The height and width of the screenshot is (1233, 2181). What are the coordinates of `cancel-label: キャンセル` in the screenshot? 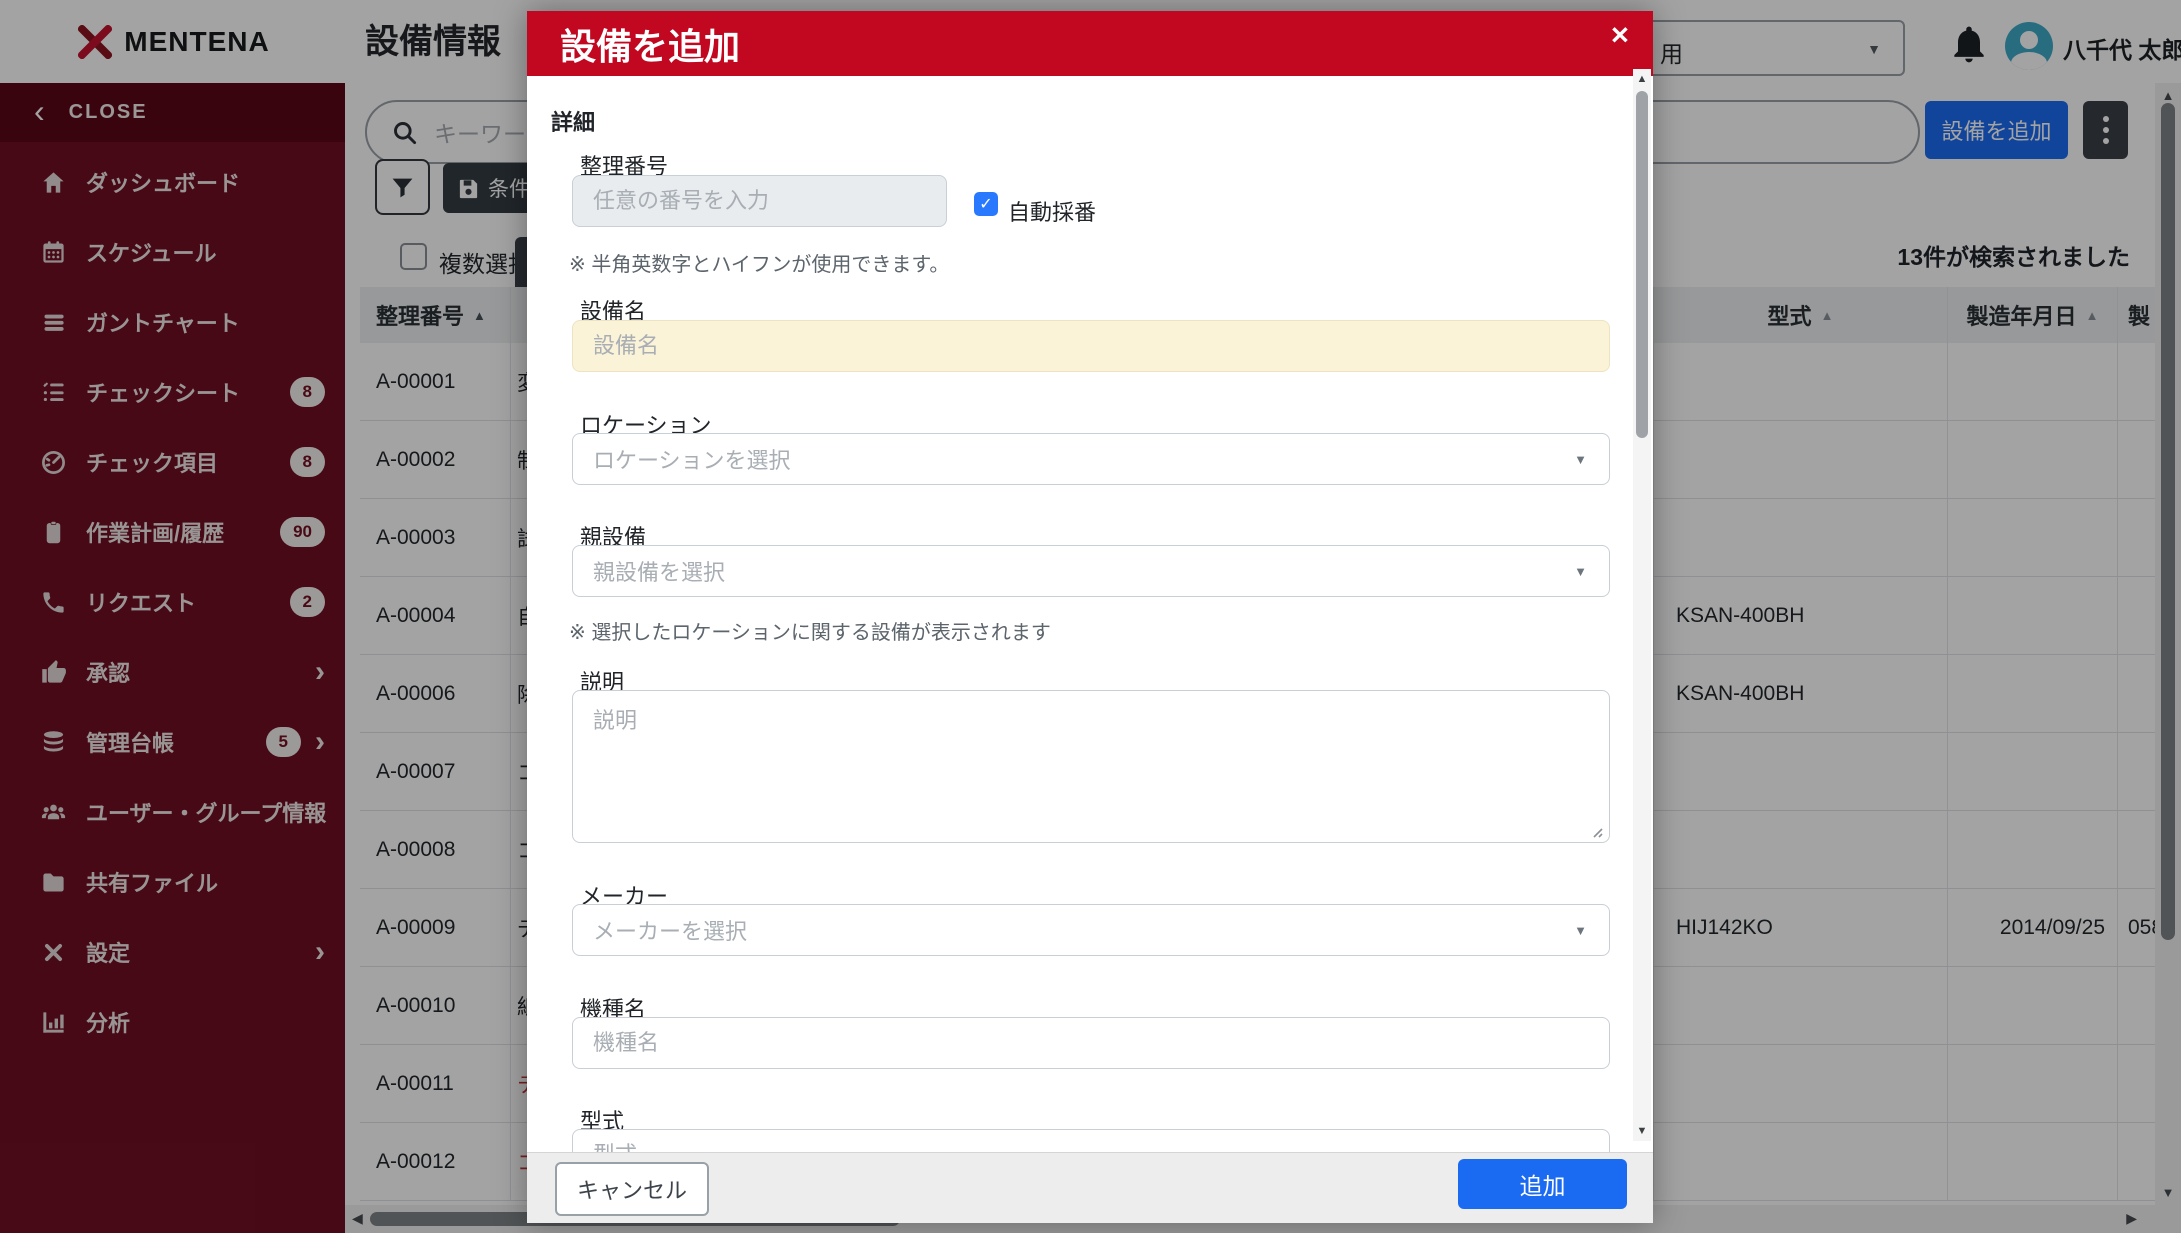 It's located at (631, 1190).